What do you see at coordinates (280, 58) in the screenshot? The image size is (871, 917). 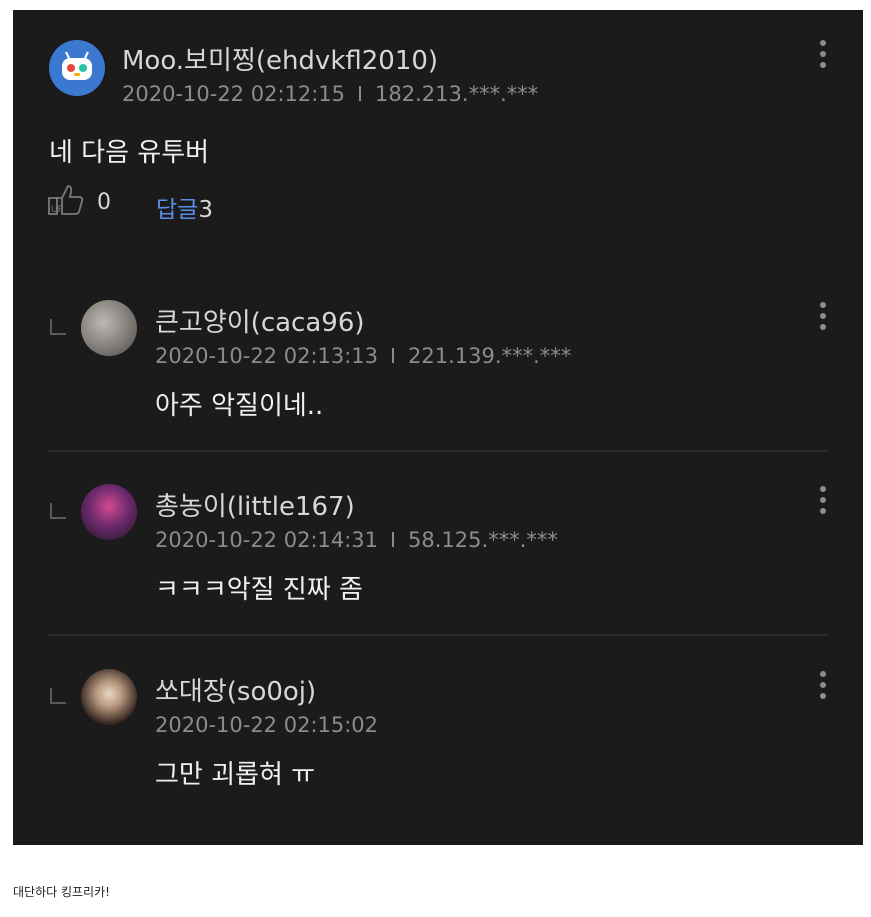 I see `comment-author: Moo.보미찡(ehdvkfl2010)` at bounding box center [280, 58].